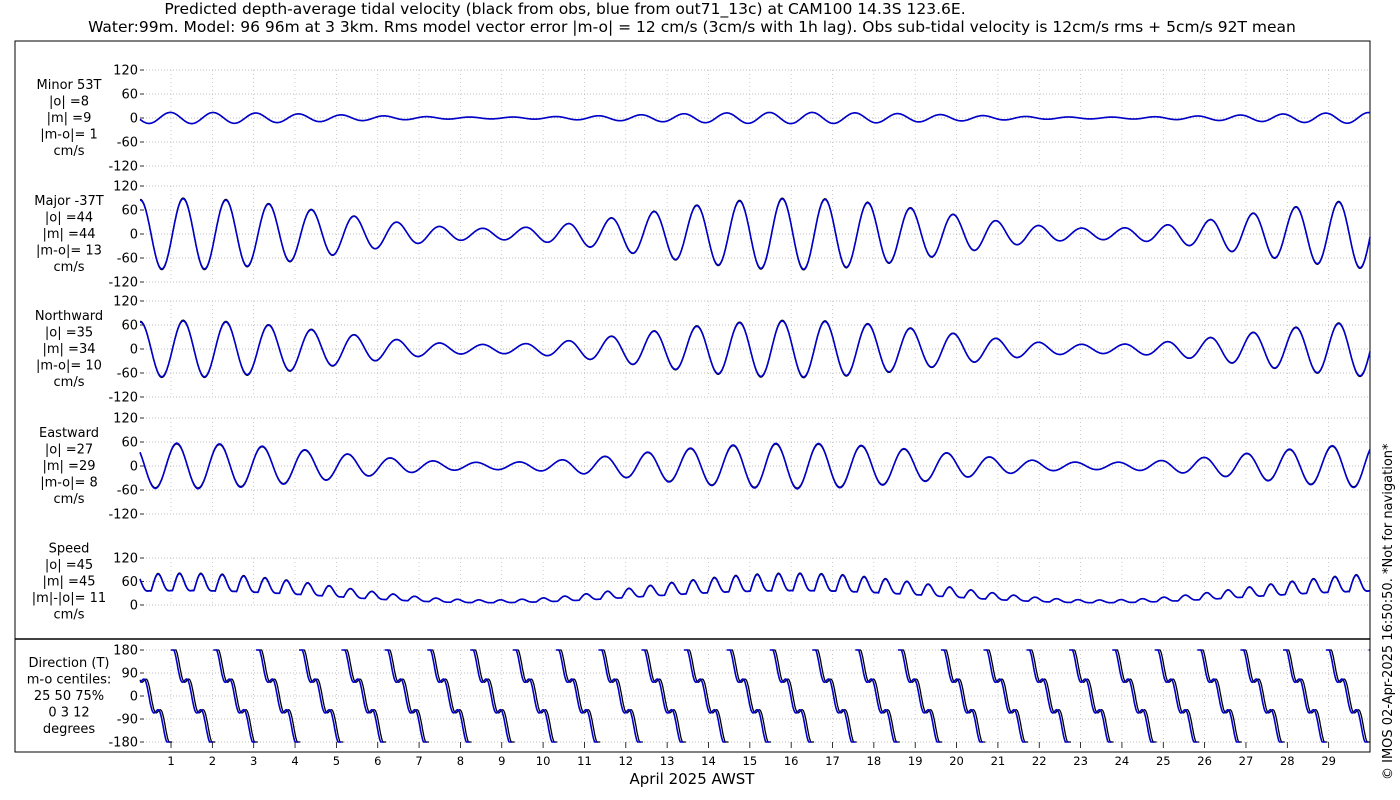 This screenshot has width=1400, height=800. I want to click on panel-label-line: Minor 53T, so click(69, 85).